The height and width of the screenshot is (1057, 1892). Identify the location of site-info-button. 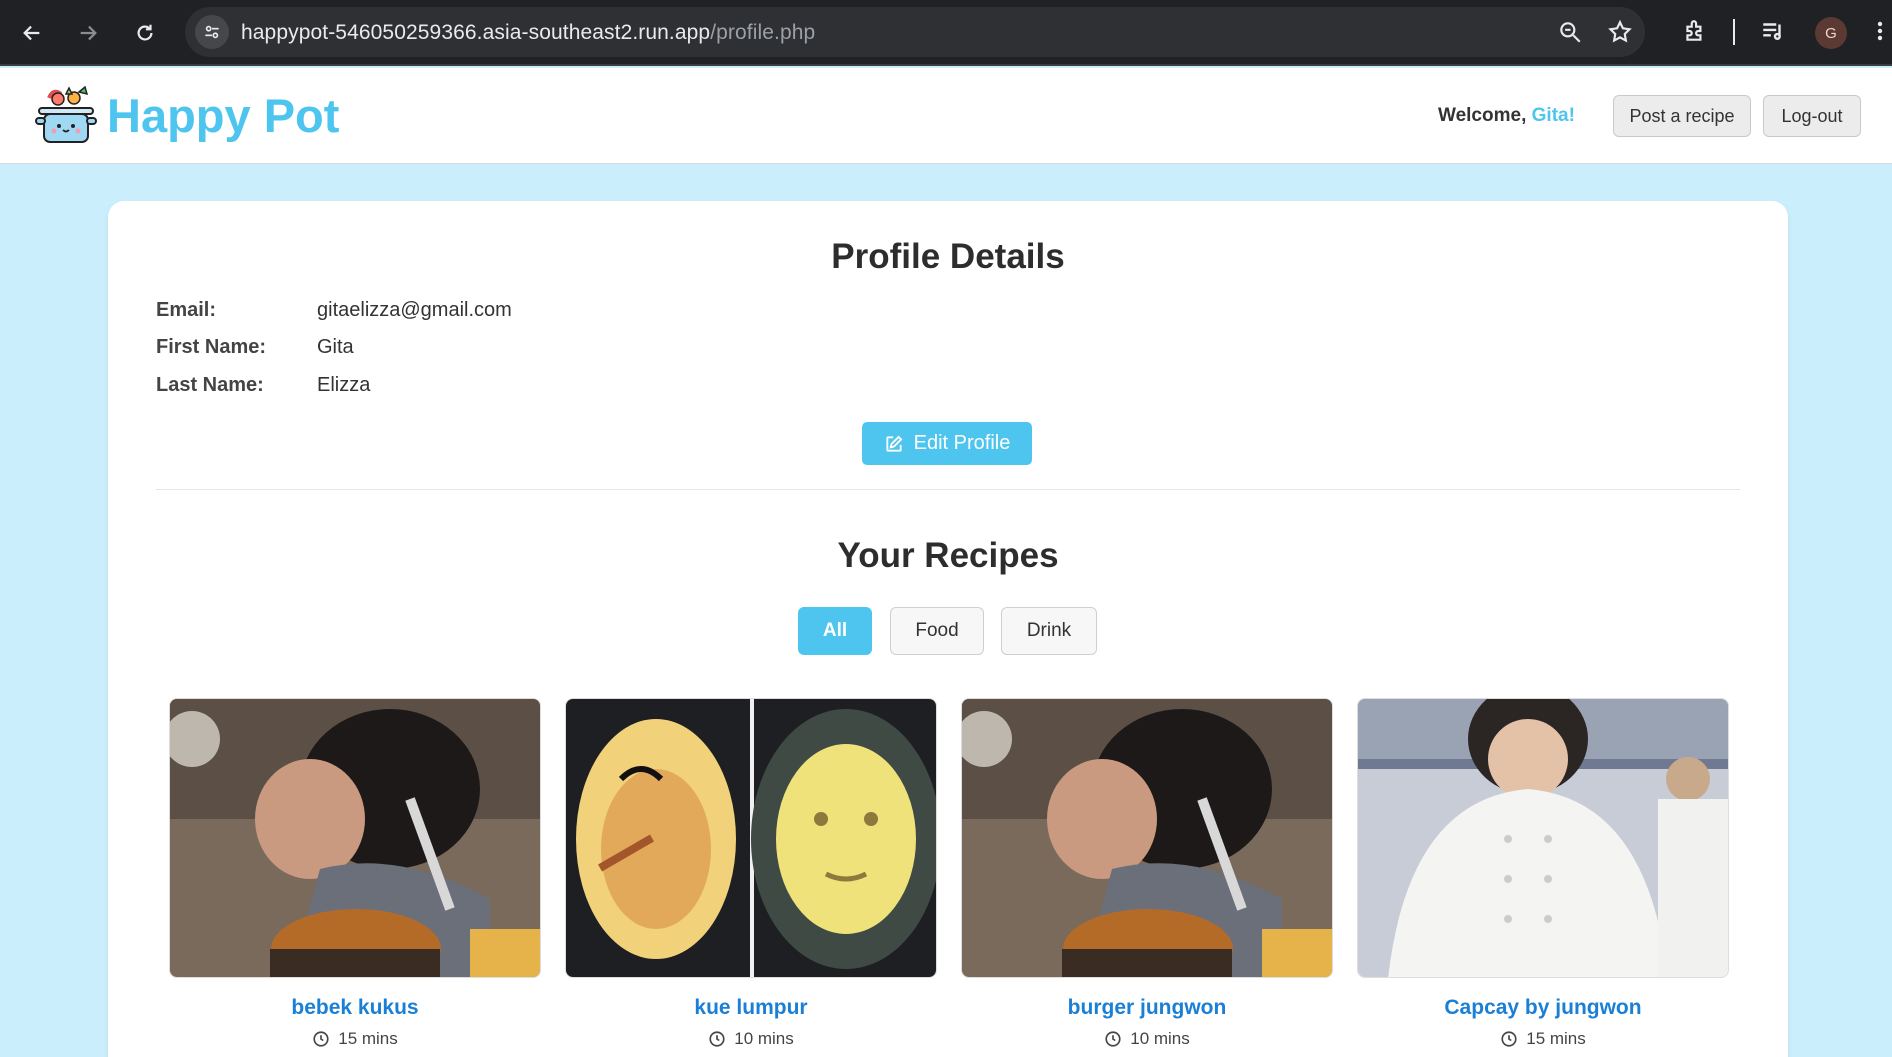
(212, 32).